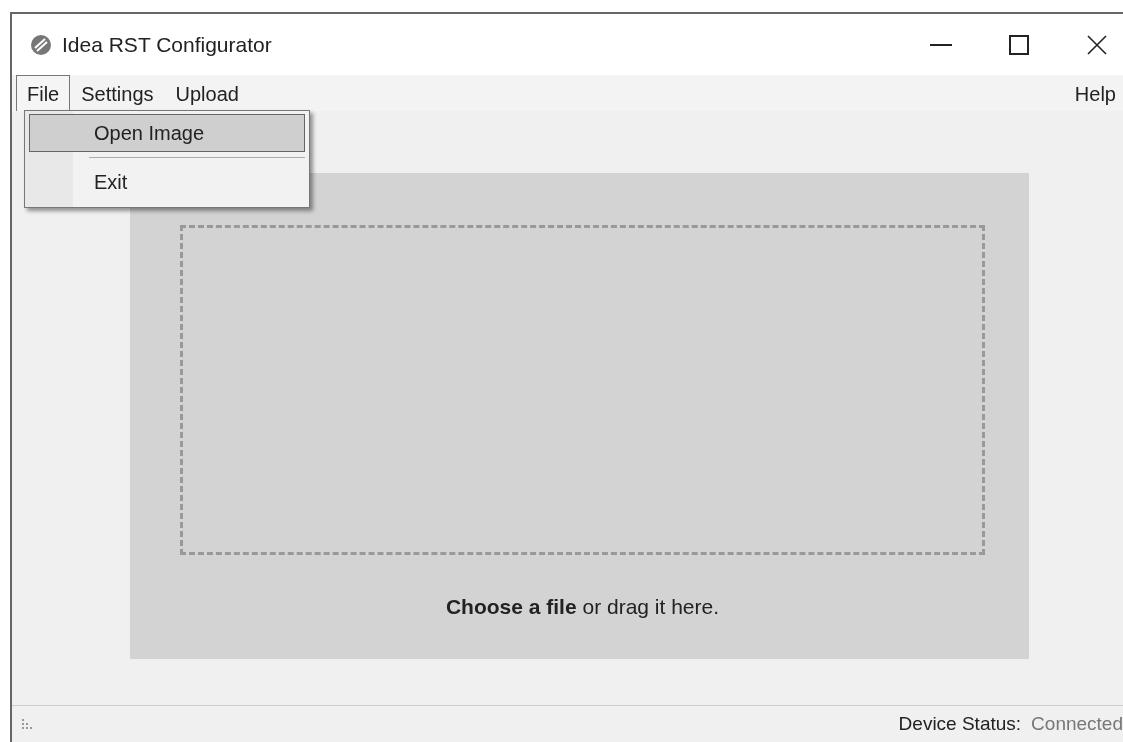 This screenshot has width=1123, height=742. Describe the element at coordinates (41, 44) in the screenshot. I see `app-icon` at that location.